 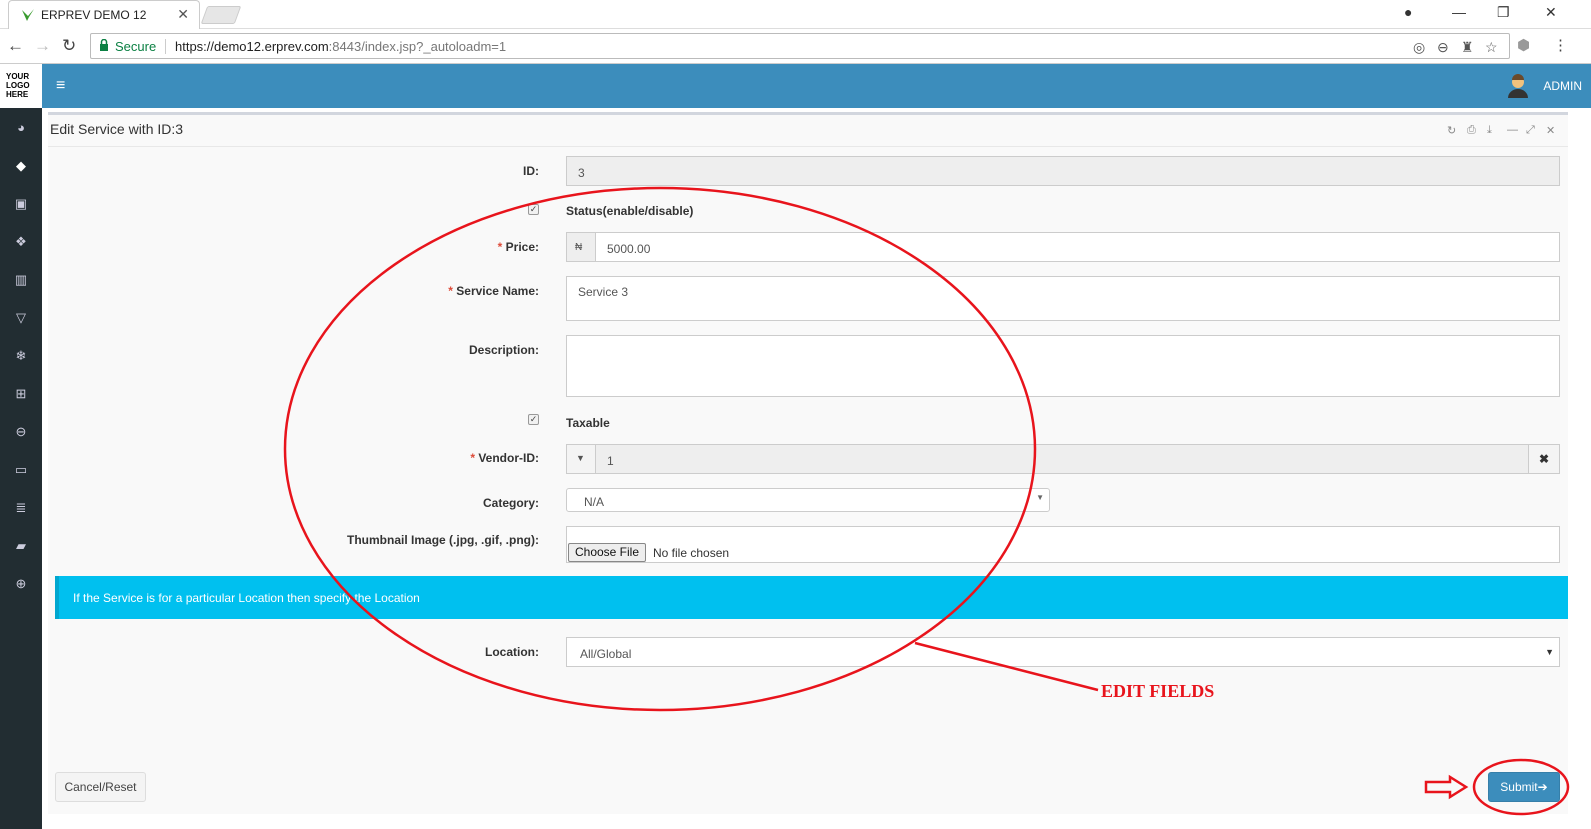 What do you see at coordinates (630, 211) in the screenshot?
I see `status-label: Status(enable/disable)` at bounding box center [630, 211].